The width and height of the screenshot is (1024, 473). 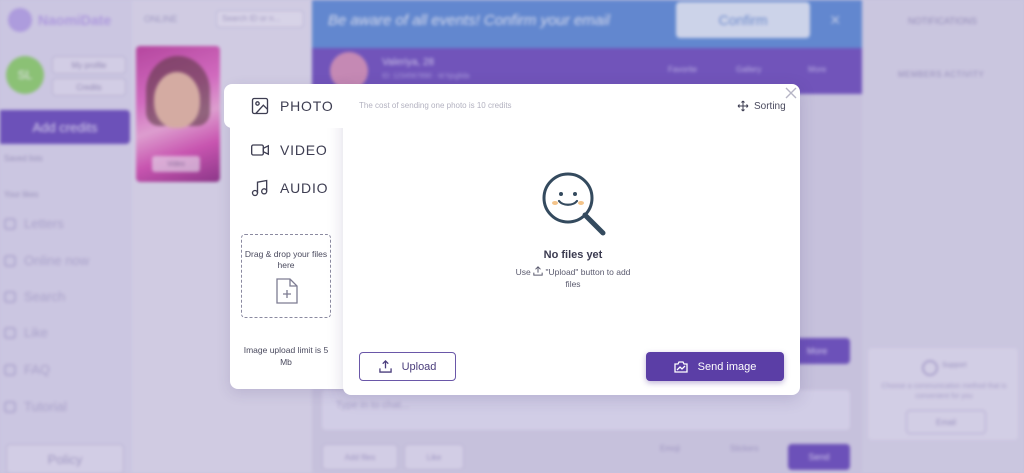 I want to click on tab-video: VIDEO, so click(x=289, y=150).